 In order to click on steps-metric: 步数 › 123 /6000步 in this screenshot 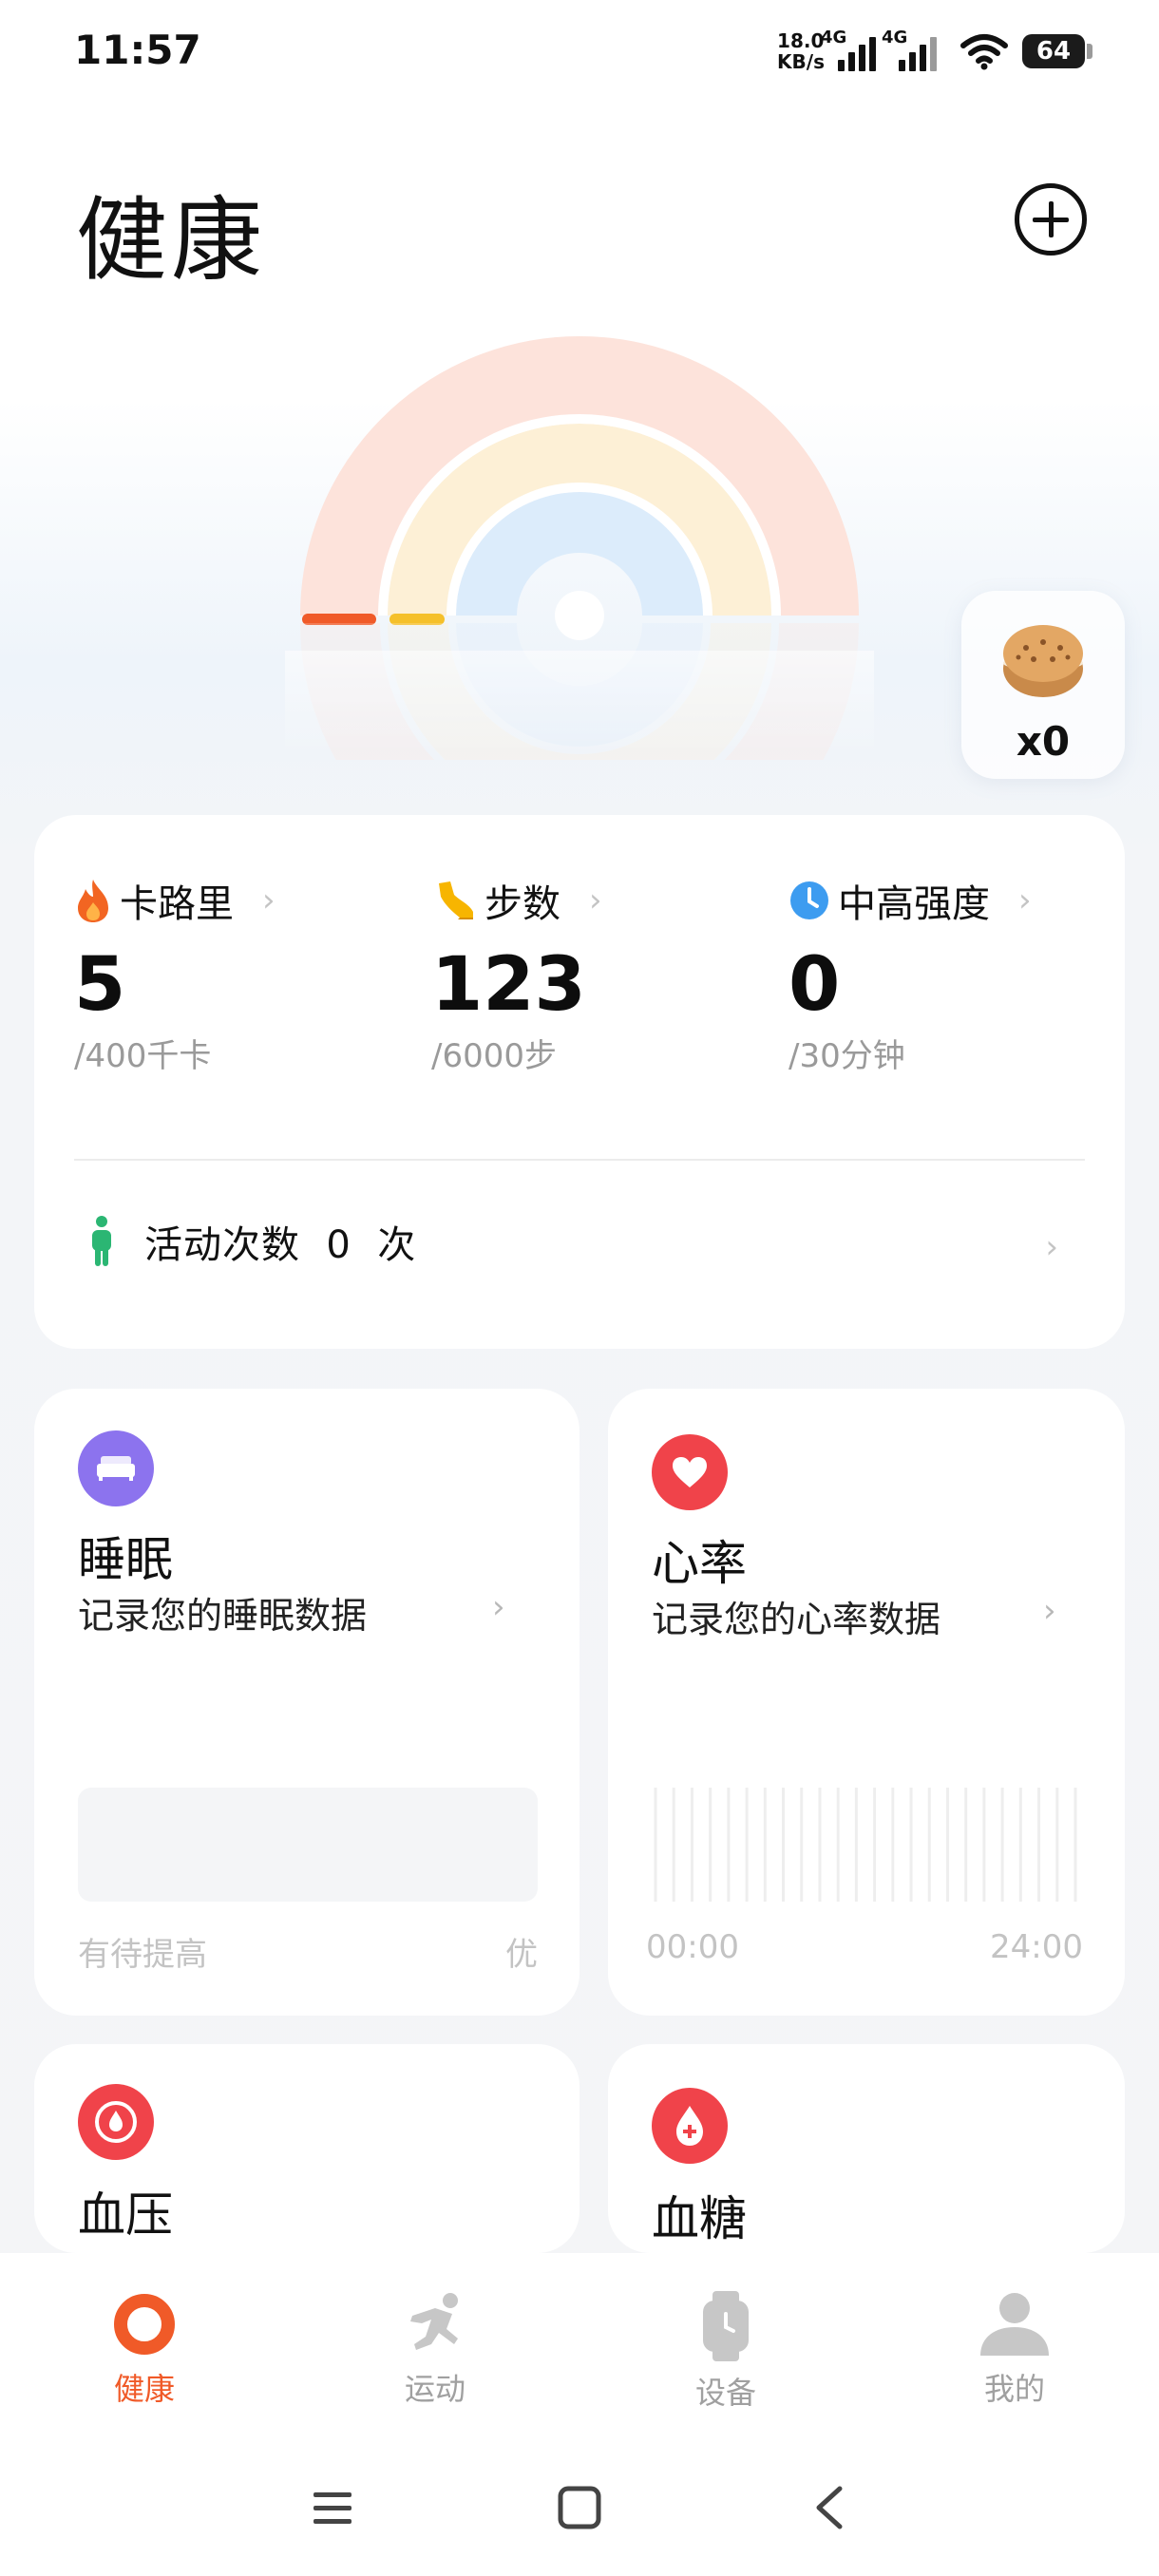, I will do `click(602, 974)`.